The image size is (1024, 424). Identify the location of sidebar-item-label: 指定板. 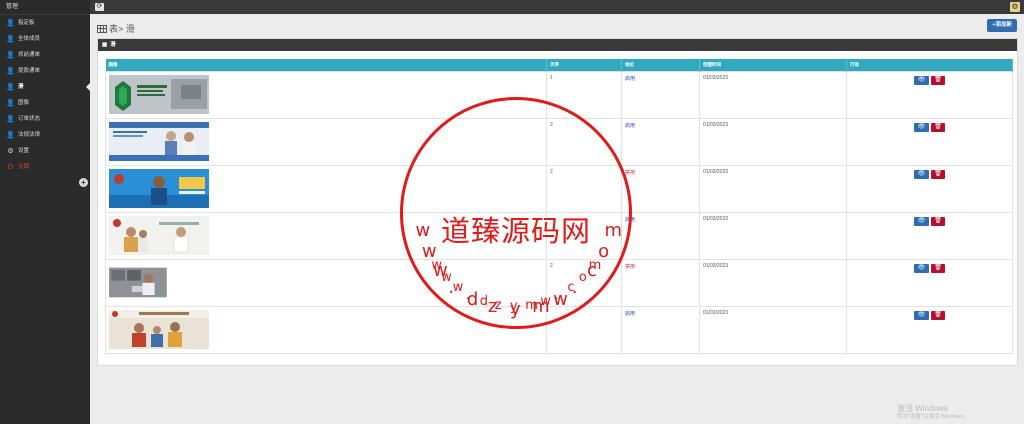
(26, 23).